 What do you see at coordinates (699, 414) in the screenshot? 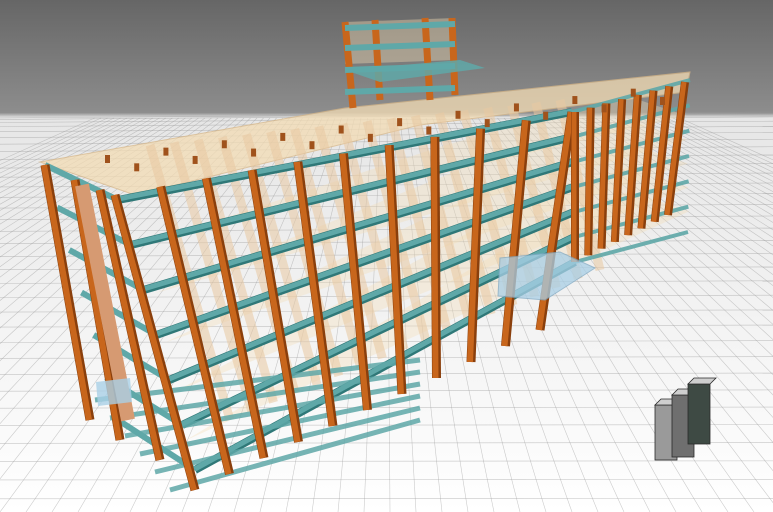
I see `view-cube-block` at bounding box center [699, 414].